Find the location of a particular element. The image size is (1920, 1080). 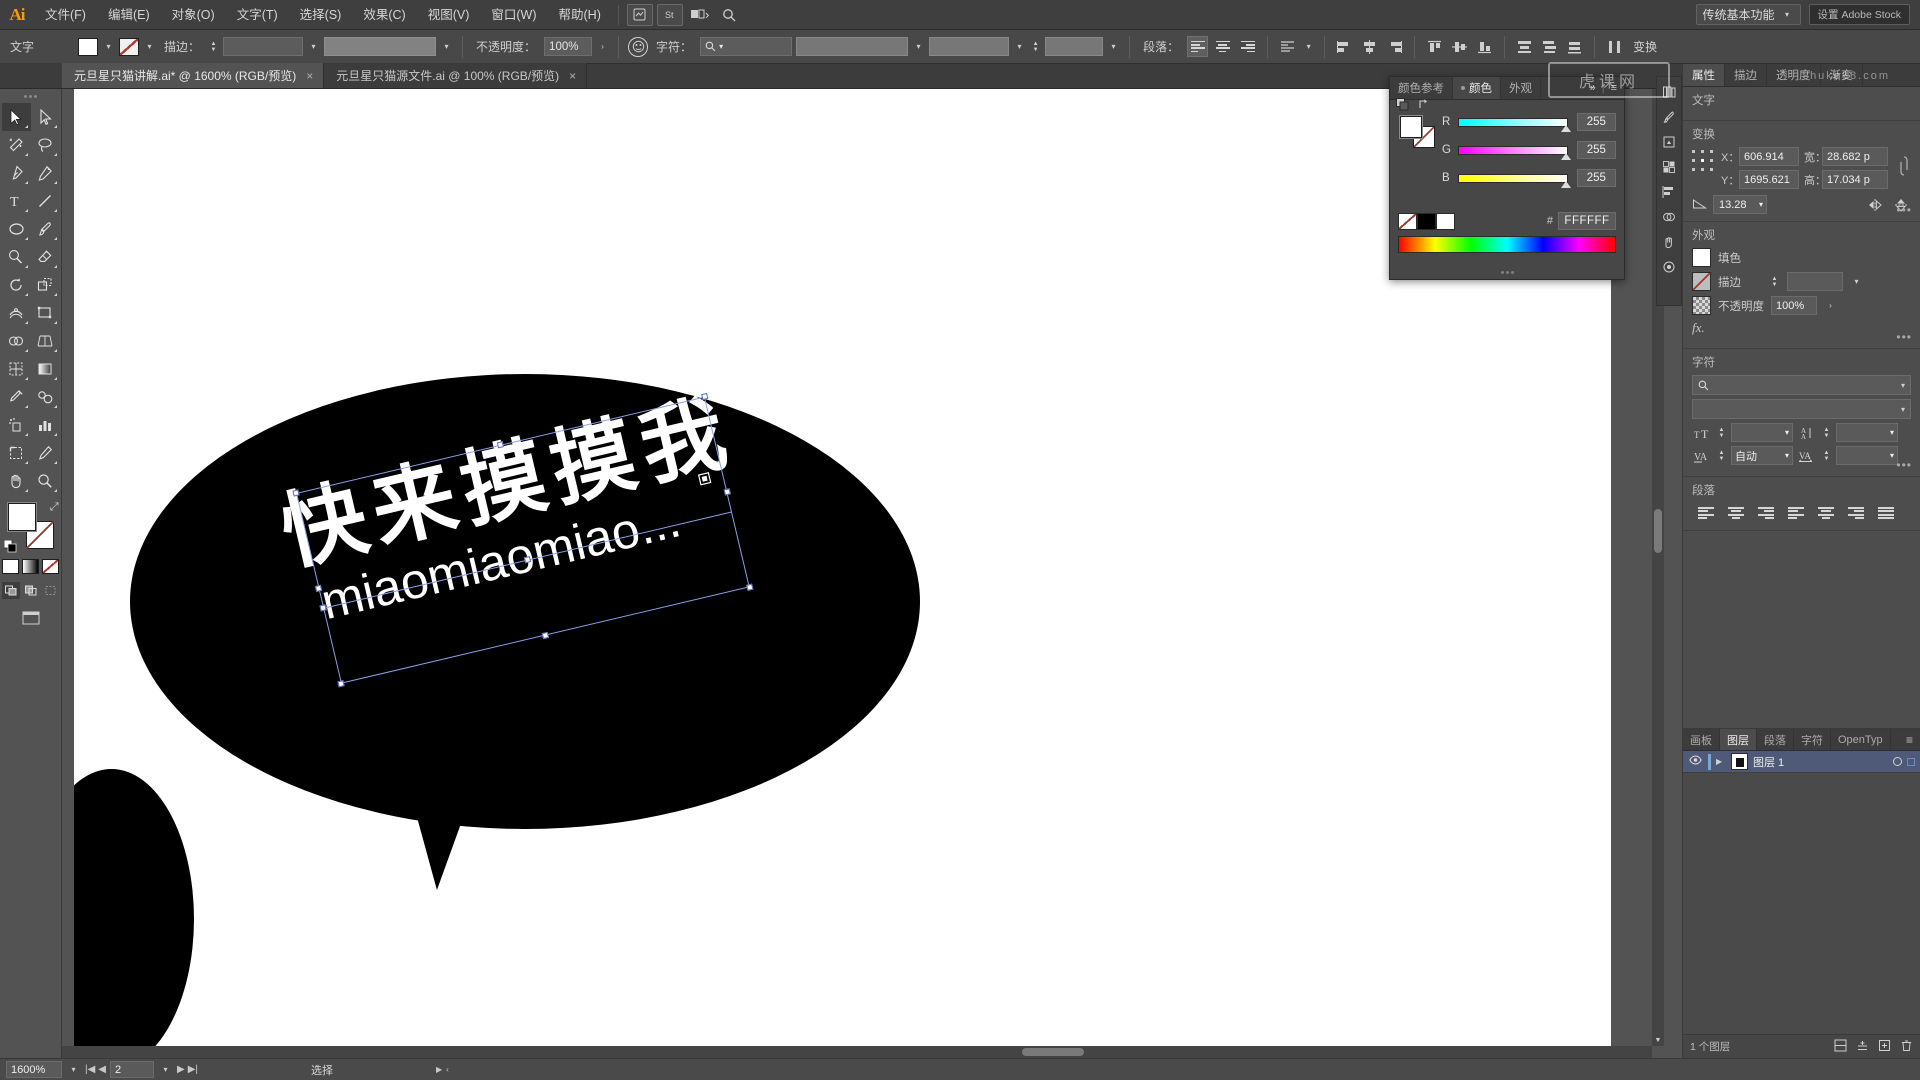

brushes-icon is located at coordinates (1669, 117).